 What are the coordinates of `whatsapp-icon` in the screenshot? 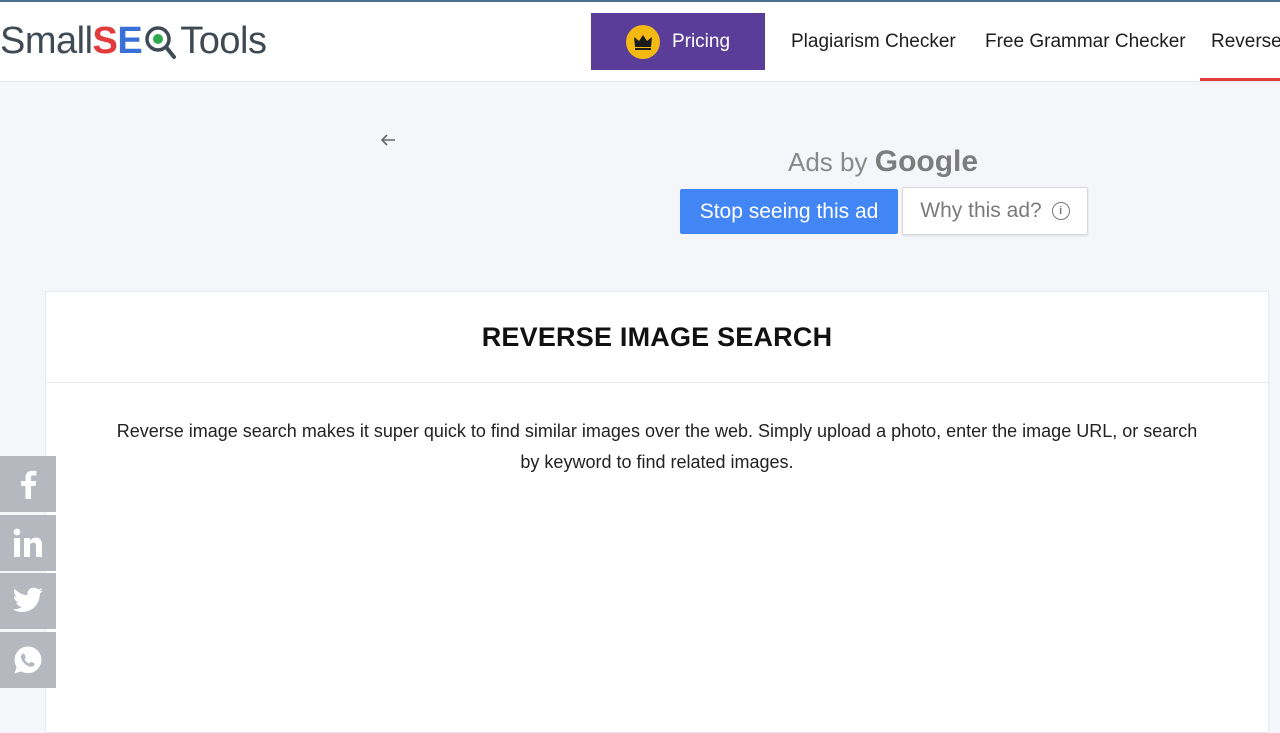 It's located at (28, 660).